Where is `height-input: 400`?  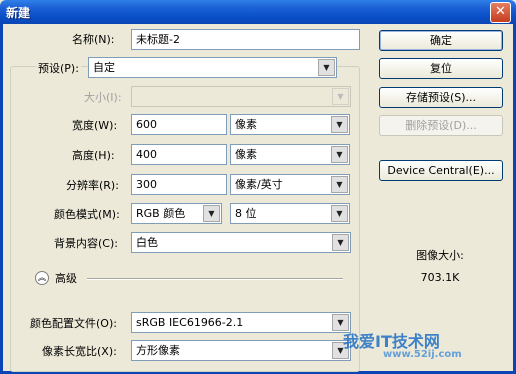 height-input: 400 is located at coordinates (179, 154).